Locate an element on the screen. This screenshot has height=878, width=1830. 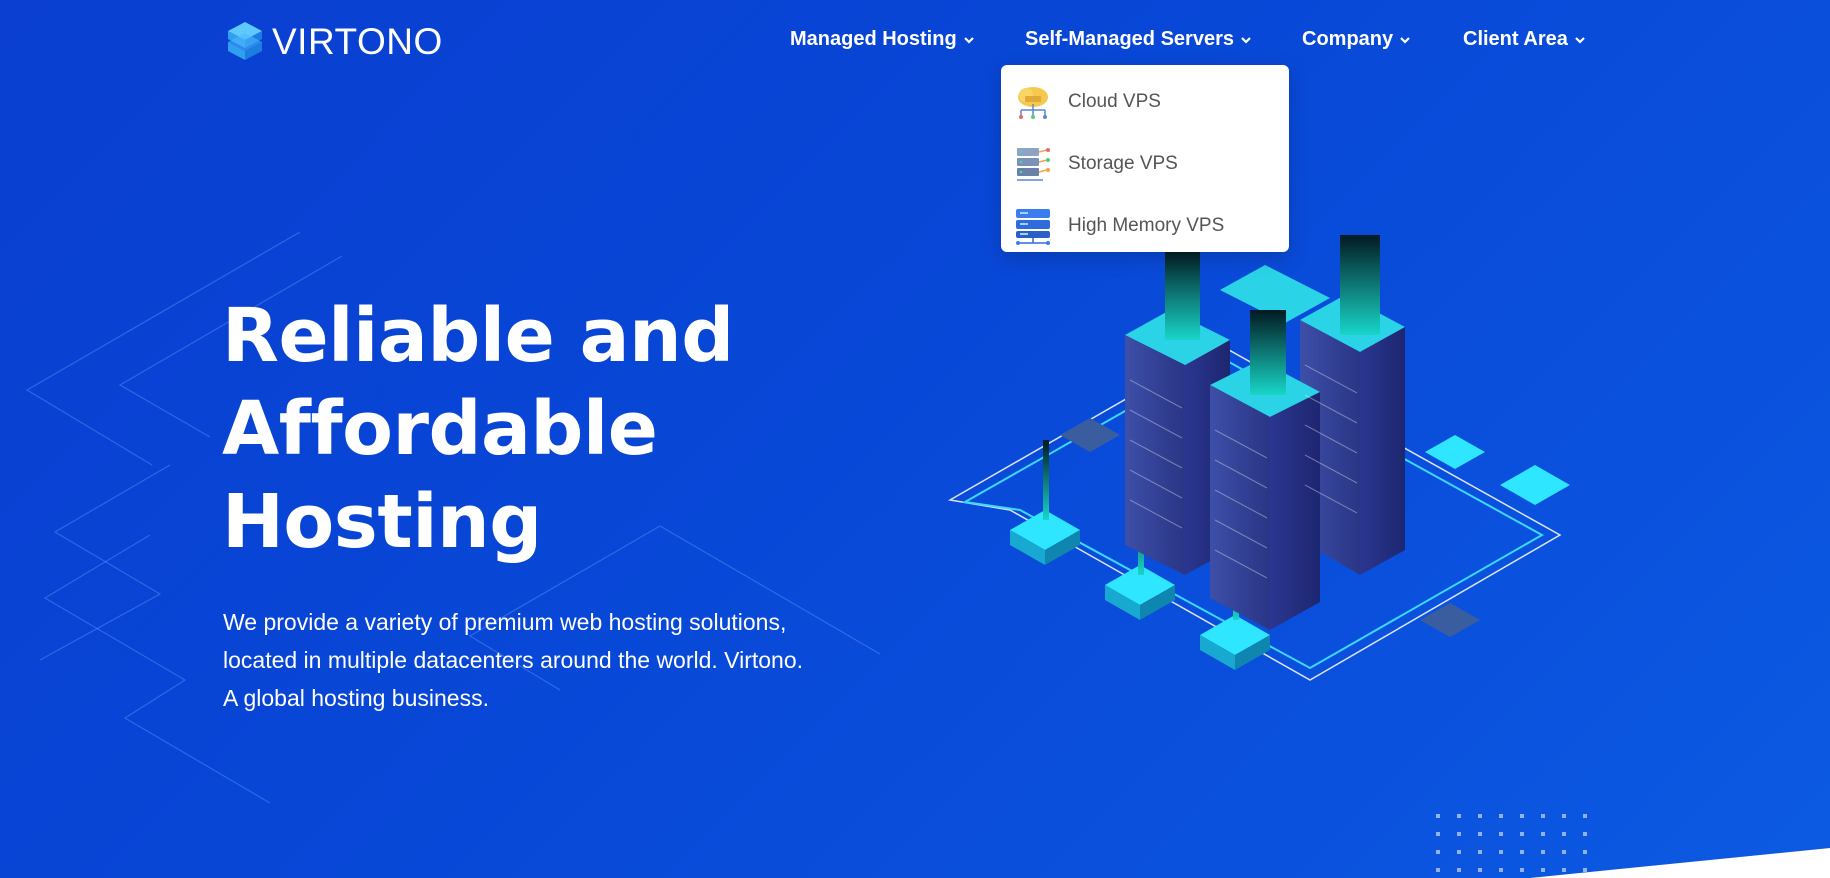
nav-self-managed-servers: Self-Managed Servers is located at coordinates (1138, 39).